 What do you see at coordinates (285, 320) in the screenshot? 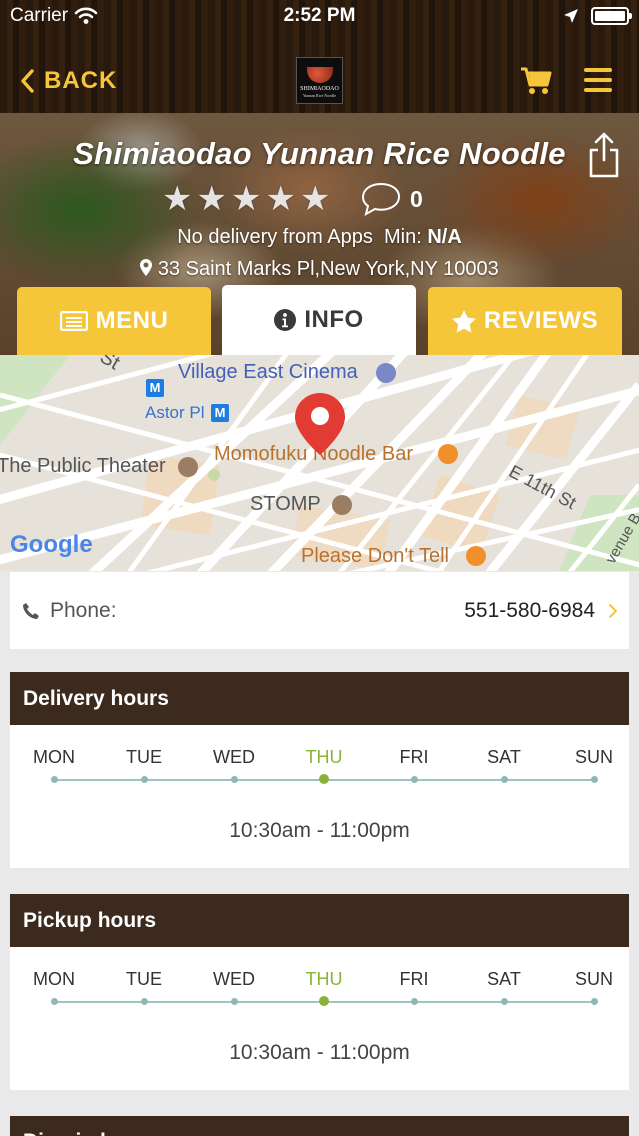
I see `info-circle-icon` at bounding box center [285, 320].